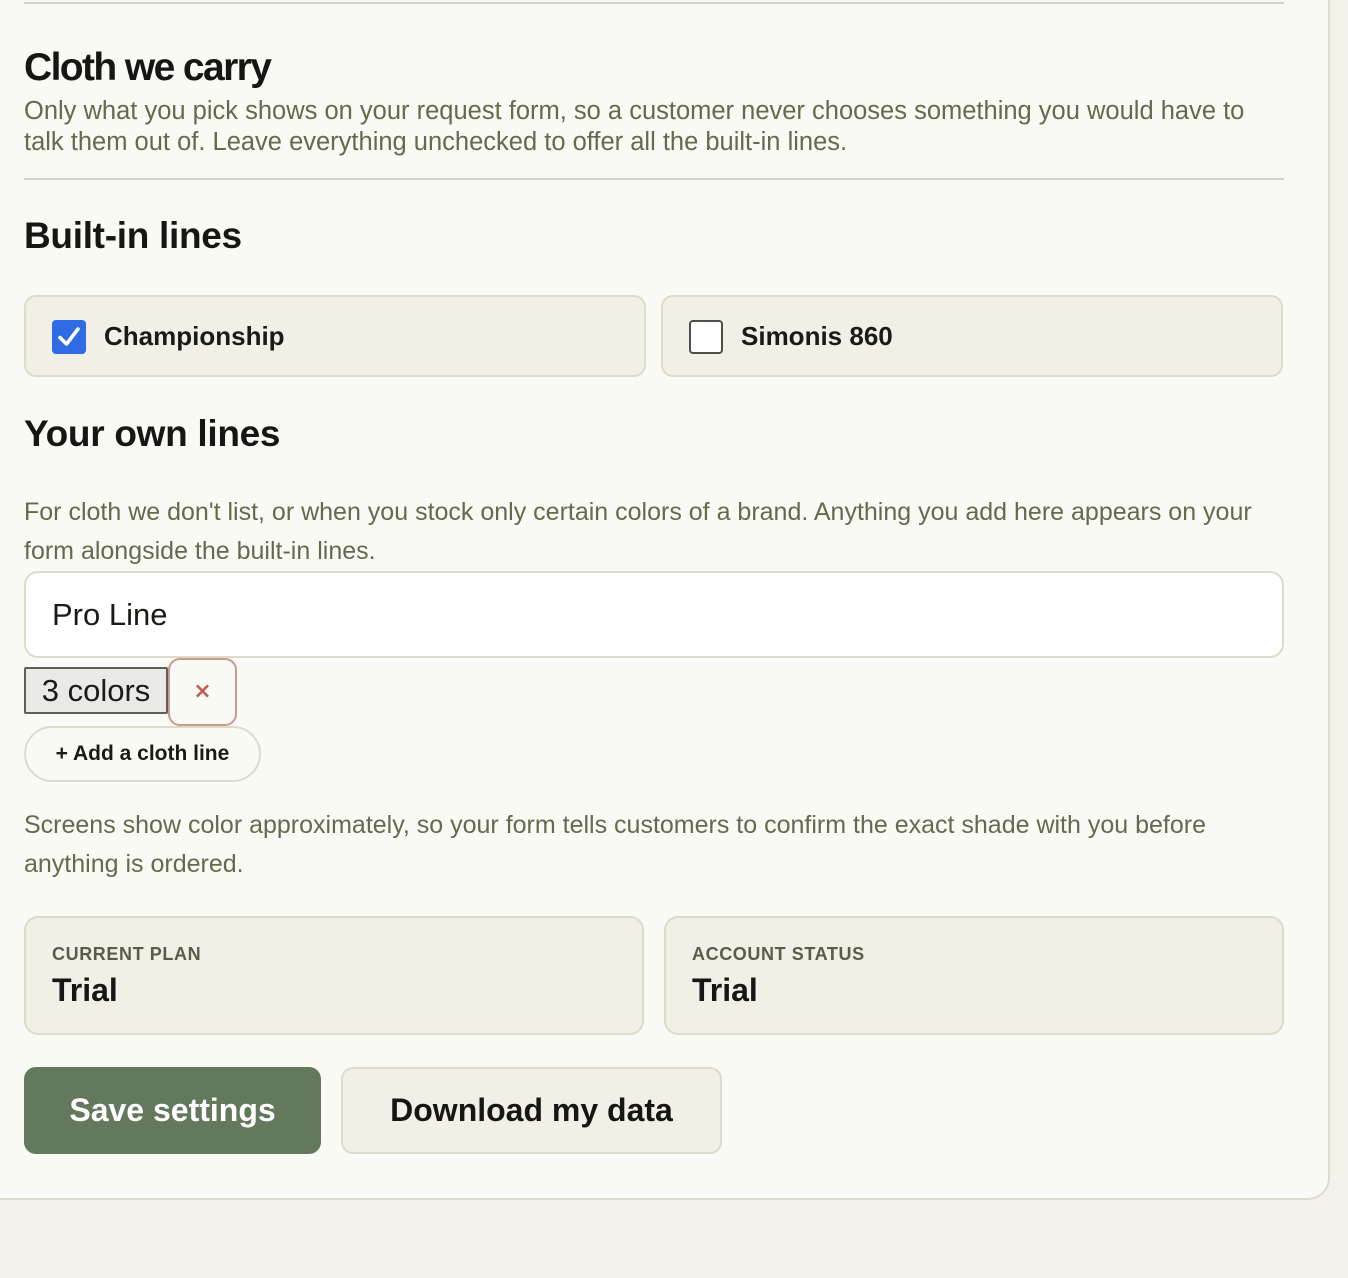 The image size is (1348, 1278). Describe the element at coordinates (335, 336) in the screenshot. I see `builtin-line-championship: Championship` at that location.